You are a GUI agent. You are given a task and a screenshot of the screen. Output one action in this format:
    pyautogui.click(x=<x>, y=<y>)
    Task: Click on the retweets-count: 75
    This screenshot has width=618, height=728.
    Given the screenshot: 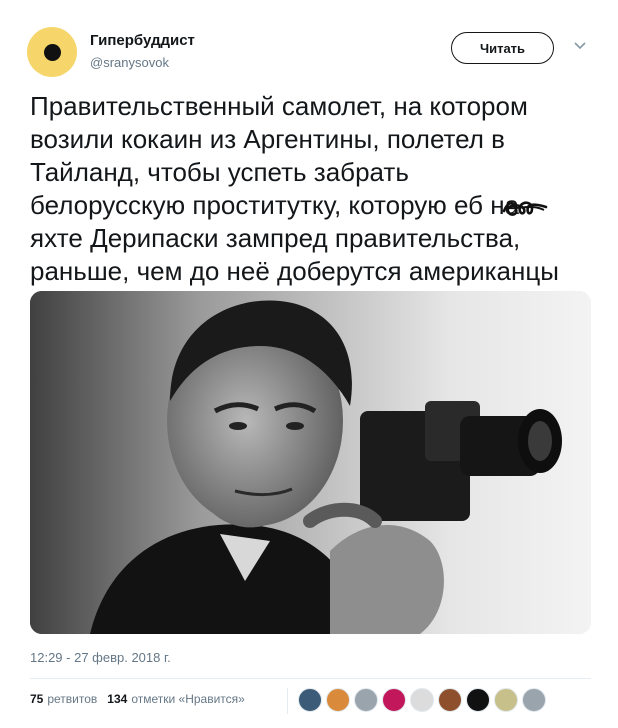 What is the action you would take?
    pyautogui.click(x=36, y=699)
    